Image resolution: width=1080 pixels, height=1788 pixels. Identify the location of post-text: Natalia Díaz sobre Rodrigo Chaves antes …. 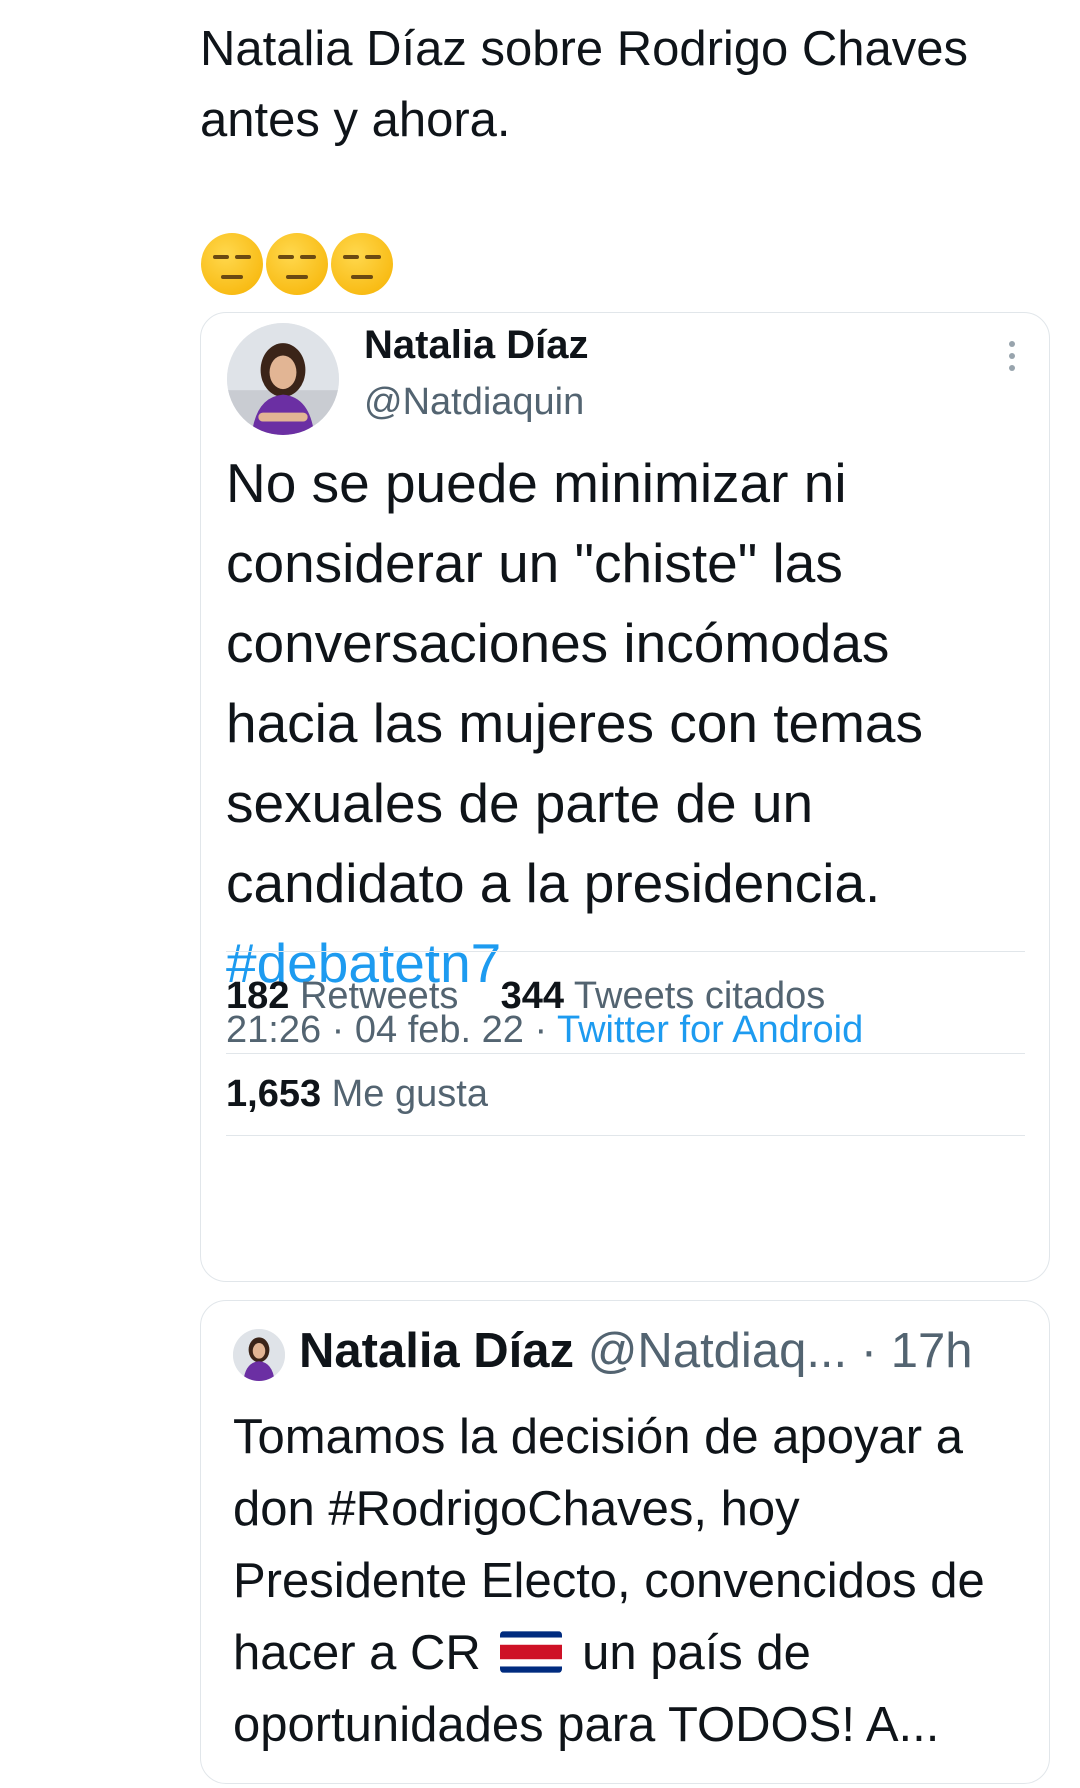
(584, 84).